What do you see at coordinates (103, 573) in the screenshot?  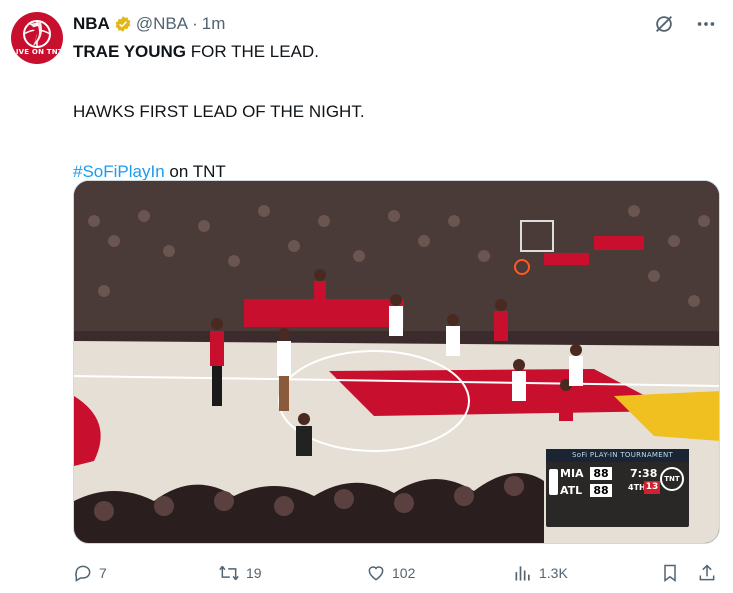 I see `reply-count: 7` at bounding box center [103, 573].